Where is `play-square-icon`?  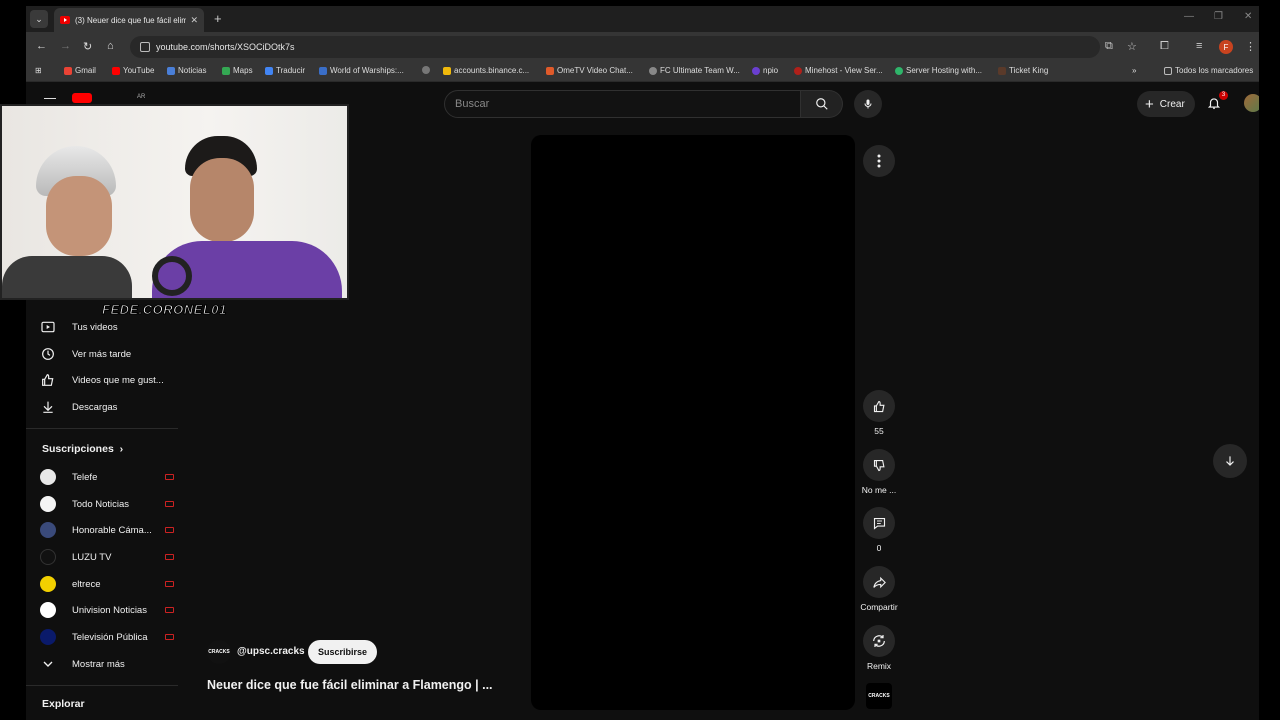 play-square-icon is located at coordinates (48, 327).